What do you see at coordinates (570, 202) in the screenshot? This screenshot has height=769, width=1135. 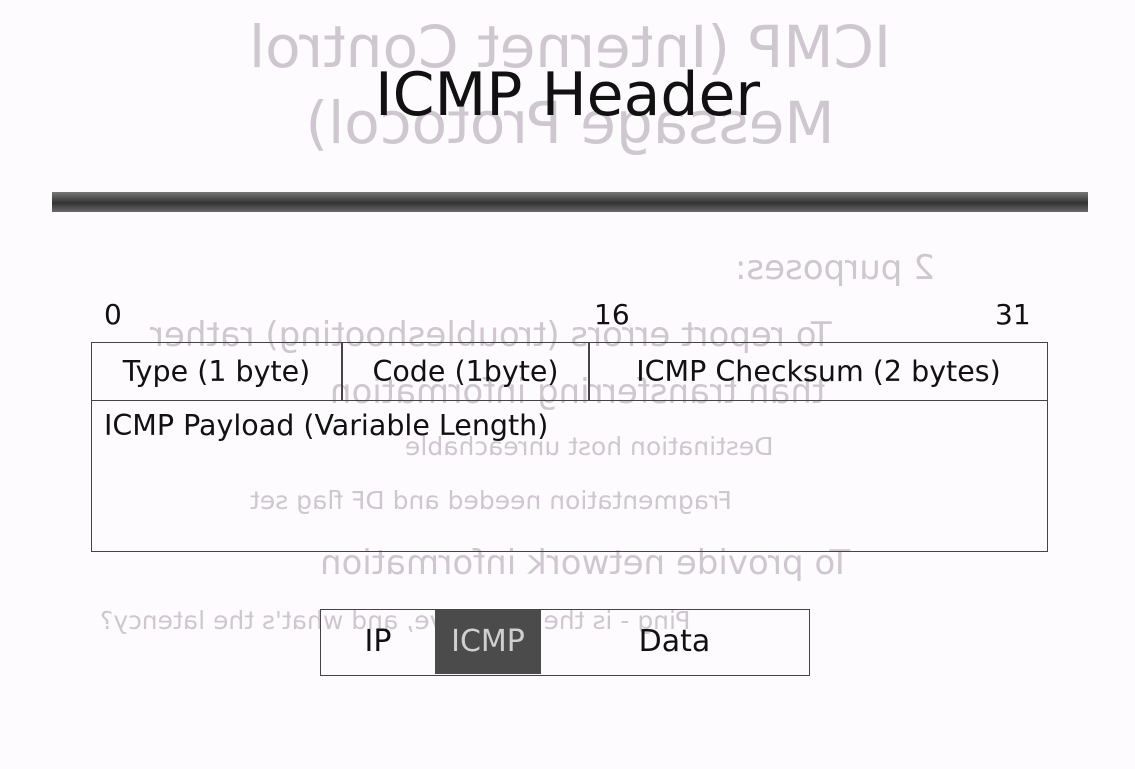 I see `title-rule` at bounding box center [570, 202].